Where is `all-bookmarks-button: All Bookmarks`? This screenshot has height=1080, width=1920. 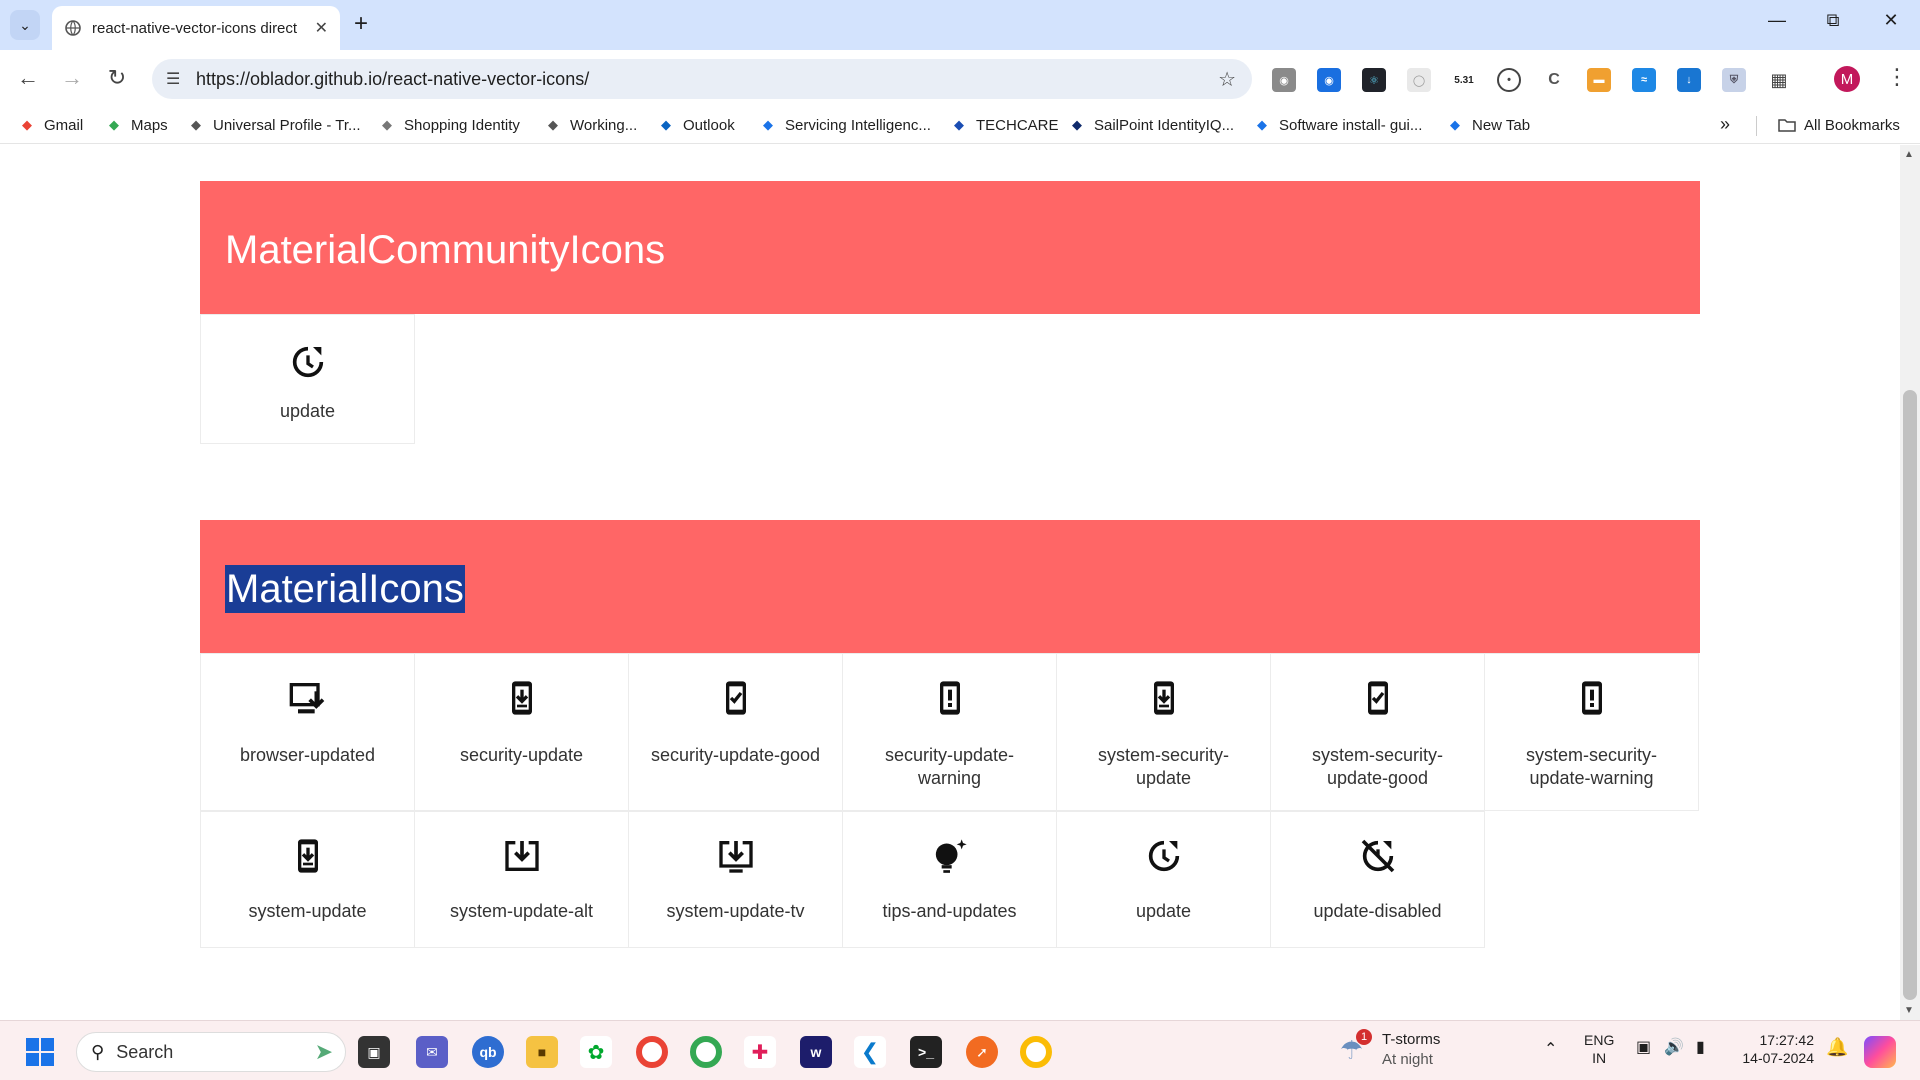 all-bookmarks-button: All Bookmarks is located at coordinates (1839, 125).